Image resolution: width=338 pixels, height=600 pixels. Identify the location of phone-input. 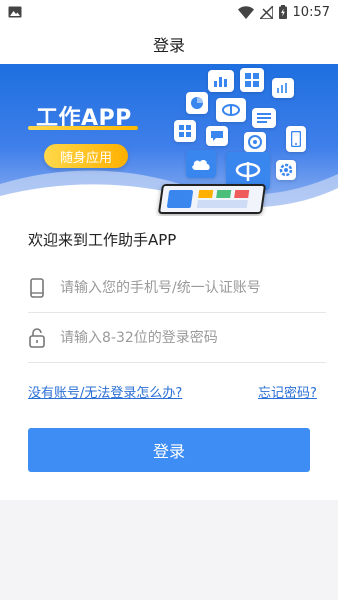
(185, 287).